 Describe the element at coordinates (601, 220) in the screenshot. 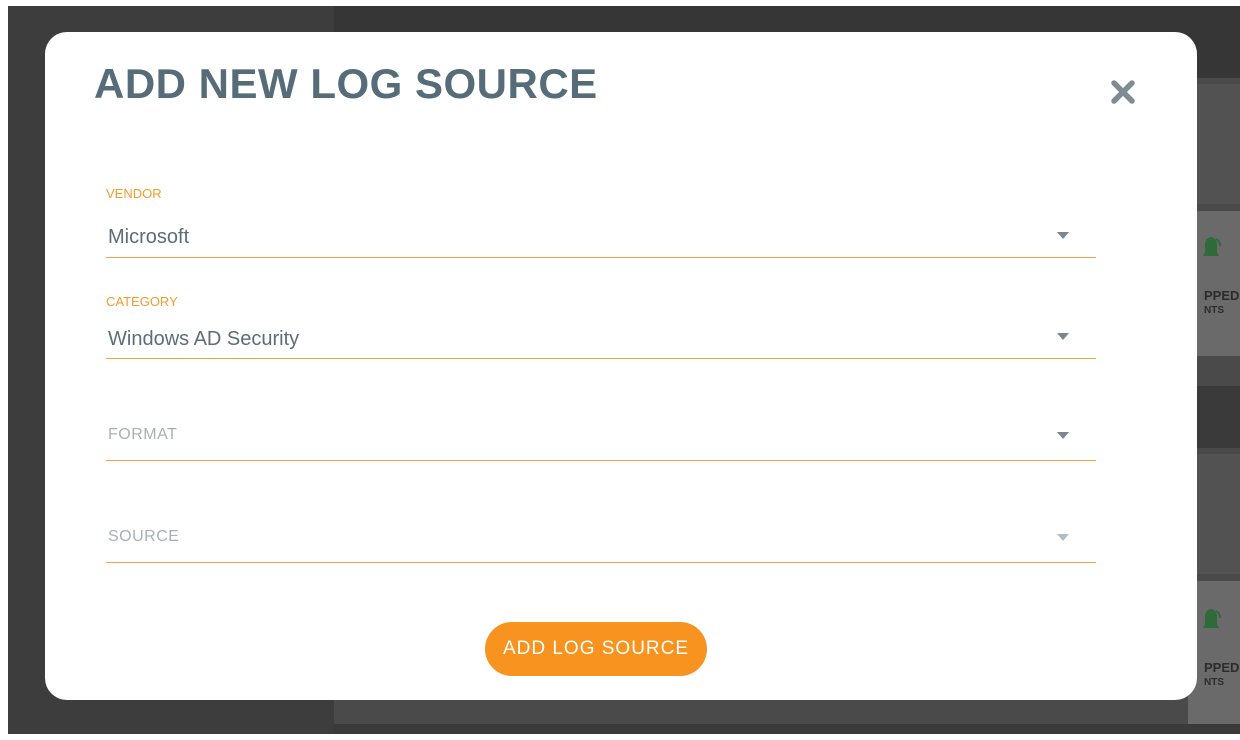

I see `vendor-select: VENDOR Microsoft` at that location.